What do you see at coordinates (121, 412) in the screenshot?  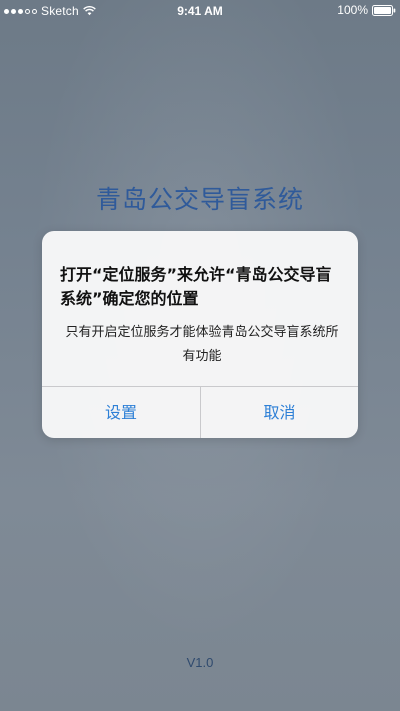 I see `settings-button: 设置` at bounding box center [121, 412].